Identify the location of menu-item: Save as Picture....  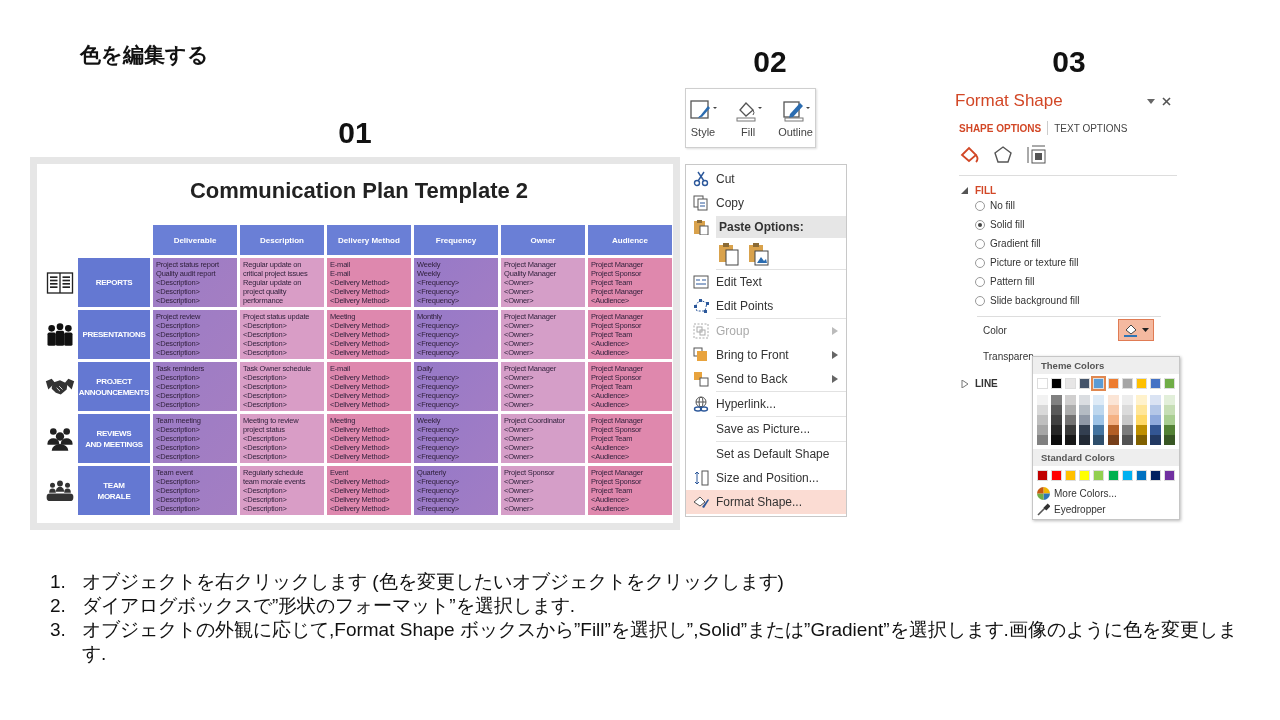
(766, 429).